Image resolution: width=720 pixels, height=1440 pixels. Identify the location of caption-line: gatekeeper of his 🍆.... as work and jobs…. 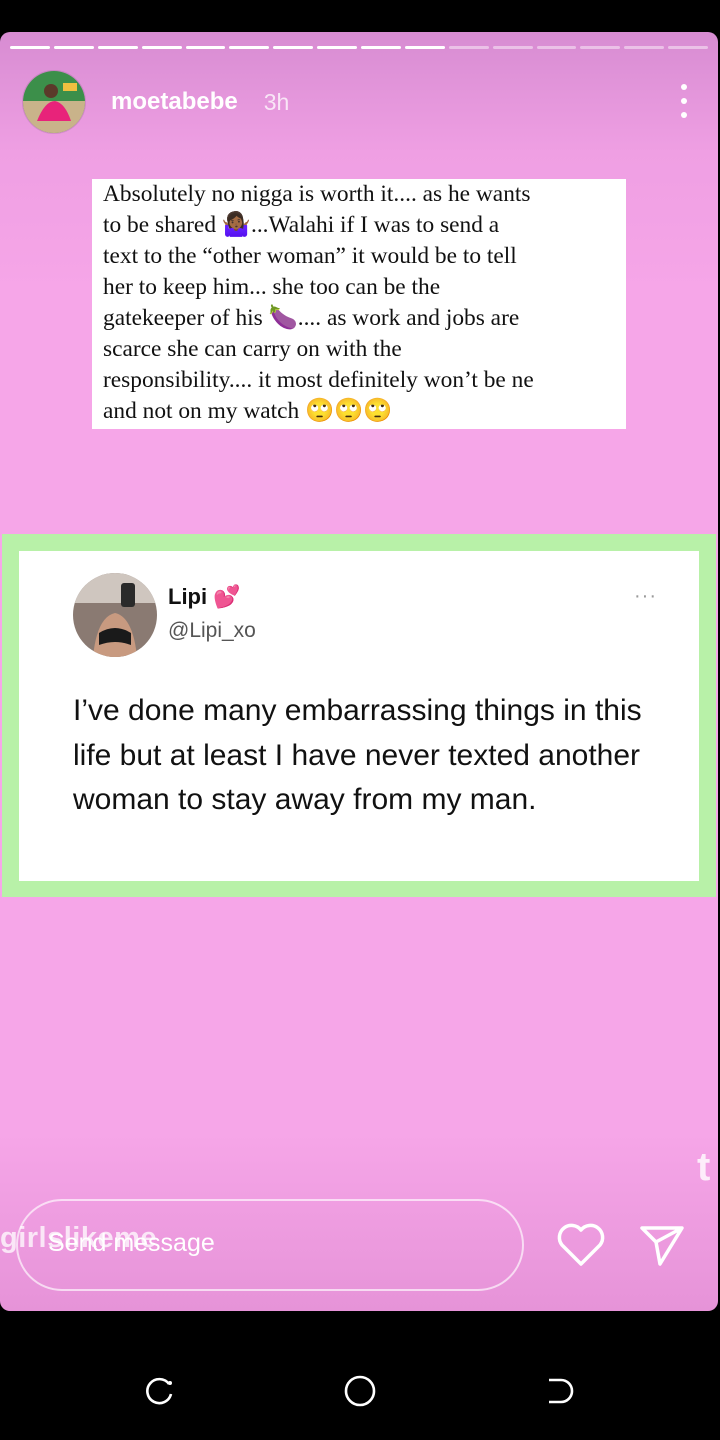
(311, 318).